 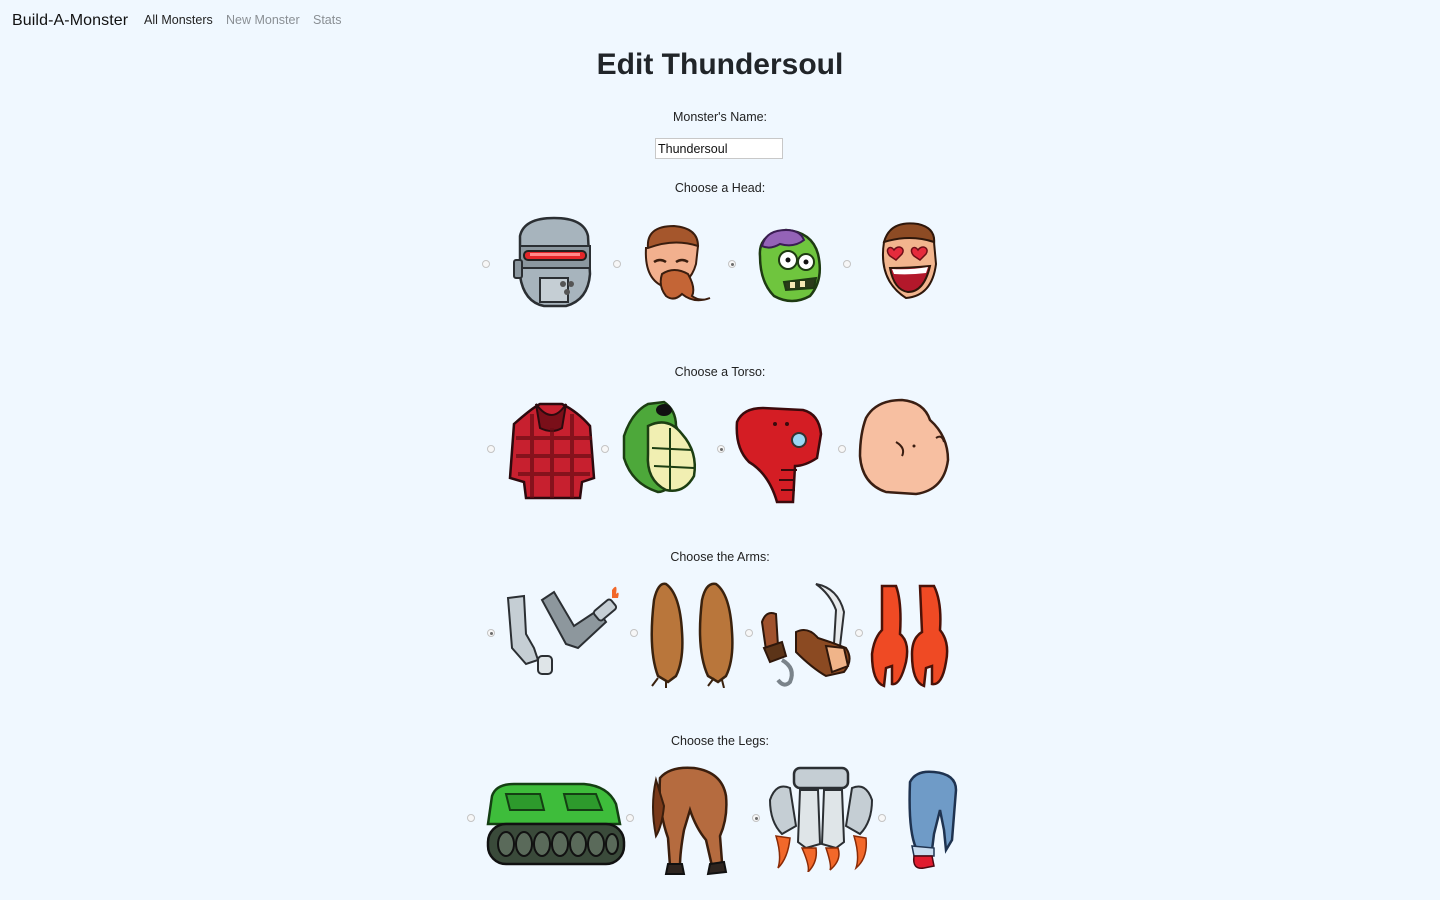 I want to click on bald-flesh-torso-icon, so click(x=903, y=447).